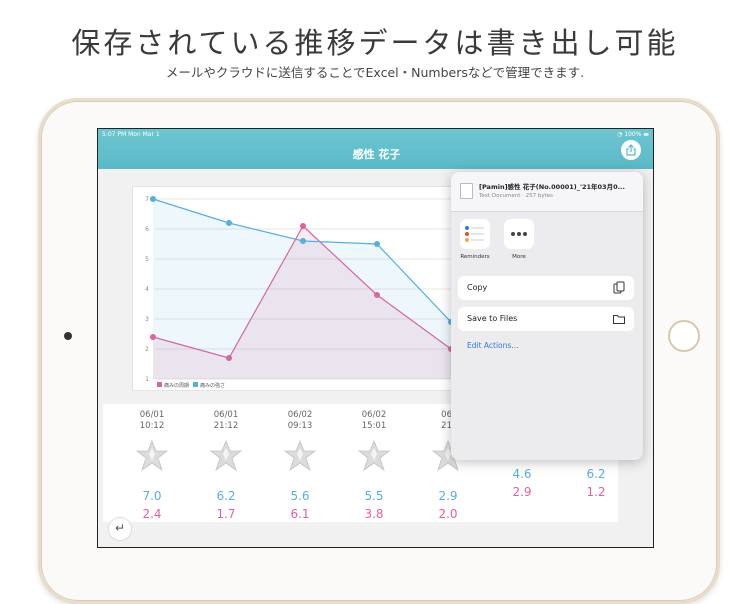 The width and height of the screenshot is (750, 604). Describe the element at coordinates (492, 318) in the screenshot. I see `save-to-files-label: Save to Files` at that location.